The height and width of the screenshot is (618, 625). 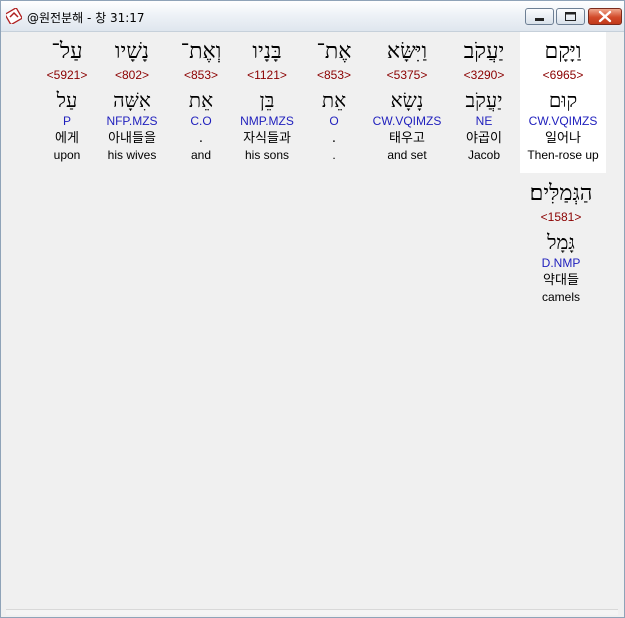 I want to click on close-button, so click(x=605, y=16).